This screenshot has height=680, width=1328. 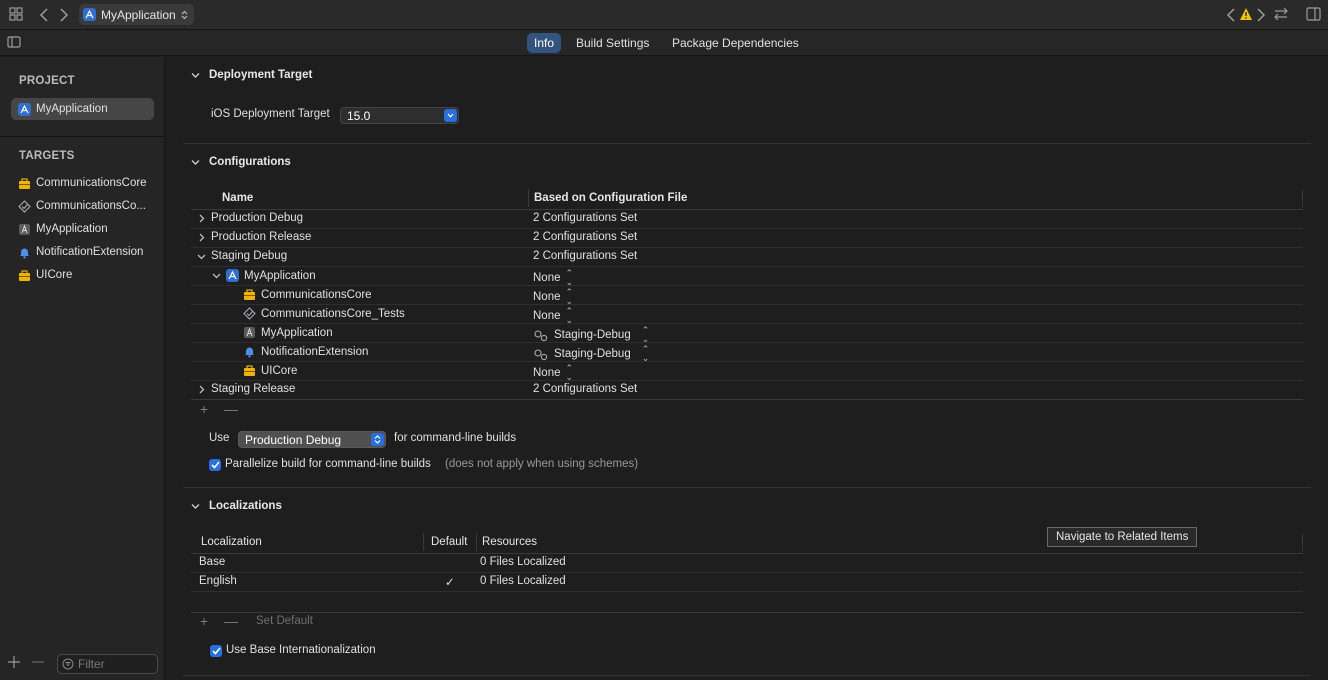 I want to click on config-row-target: NotificationExtension Staging-Debug ⌃ ⌄, so click(x=747, y=353).